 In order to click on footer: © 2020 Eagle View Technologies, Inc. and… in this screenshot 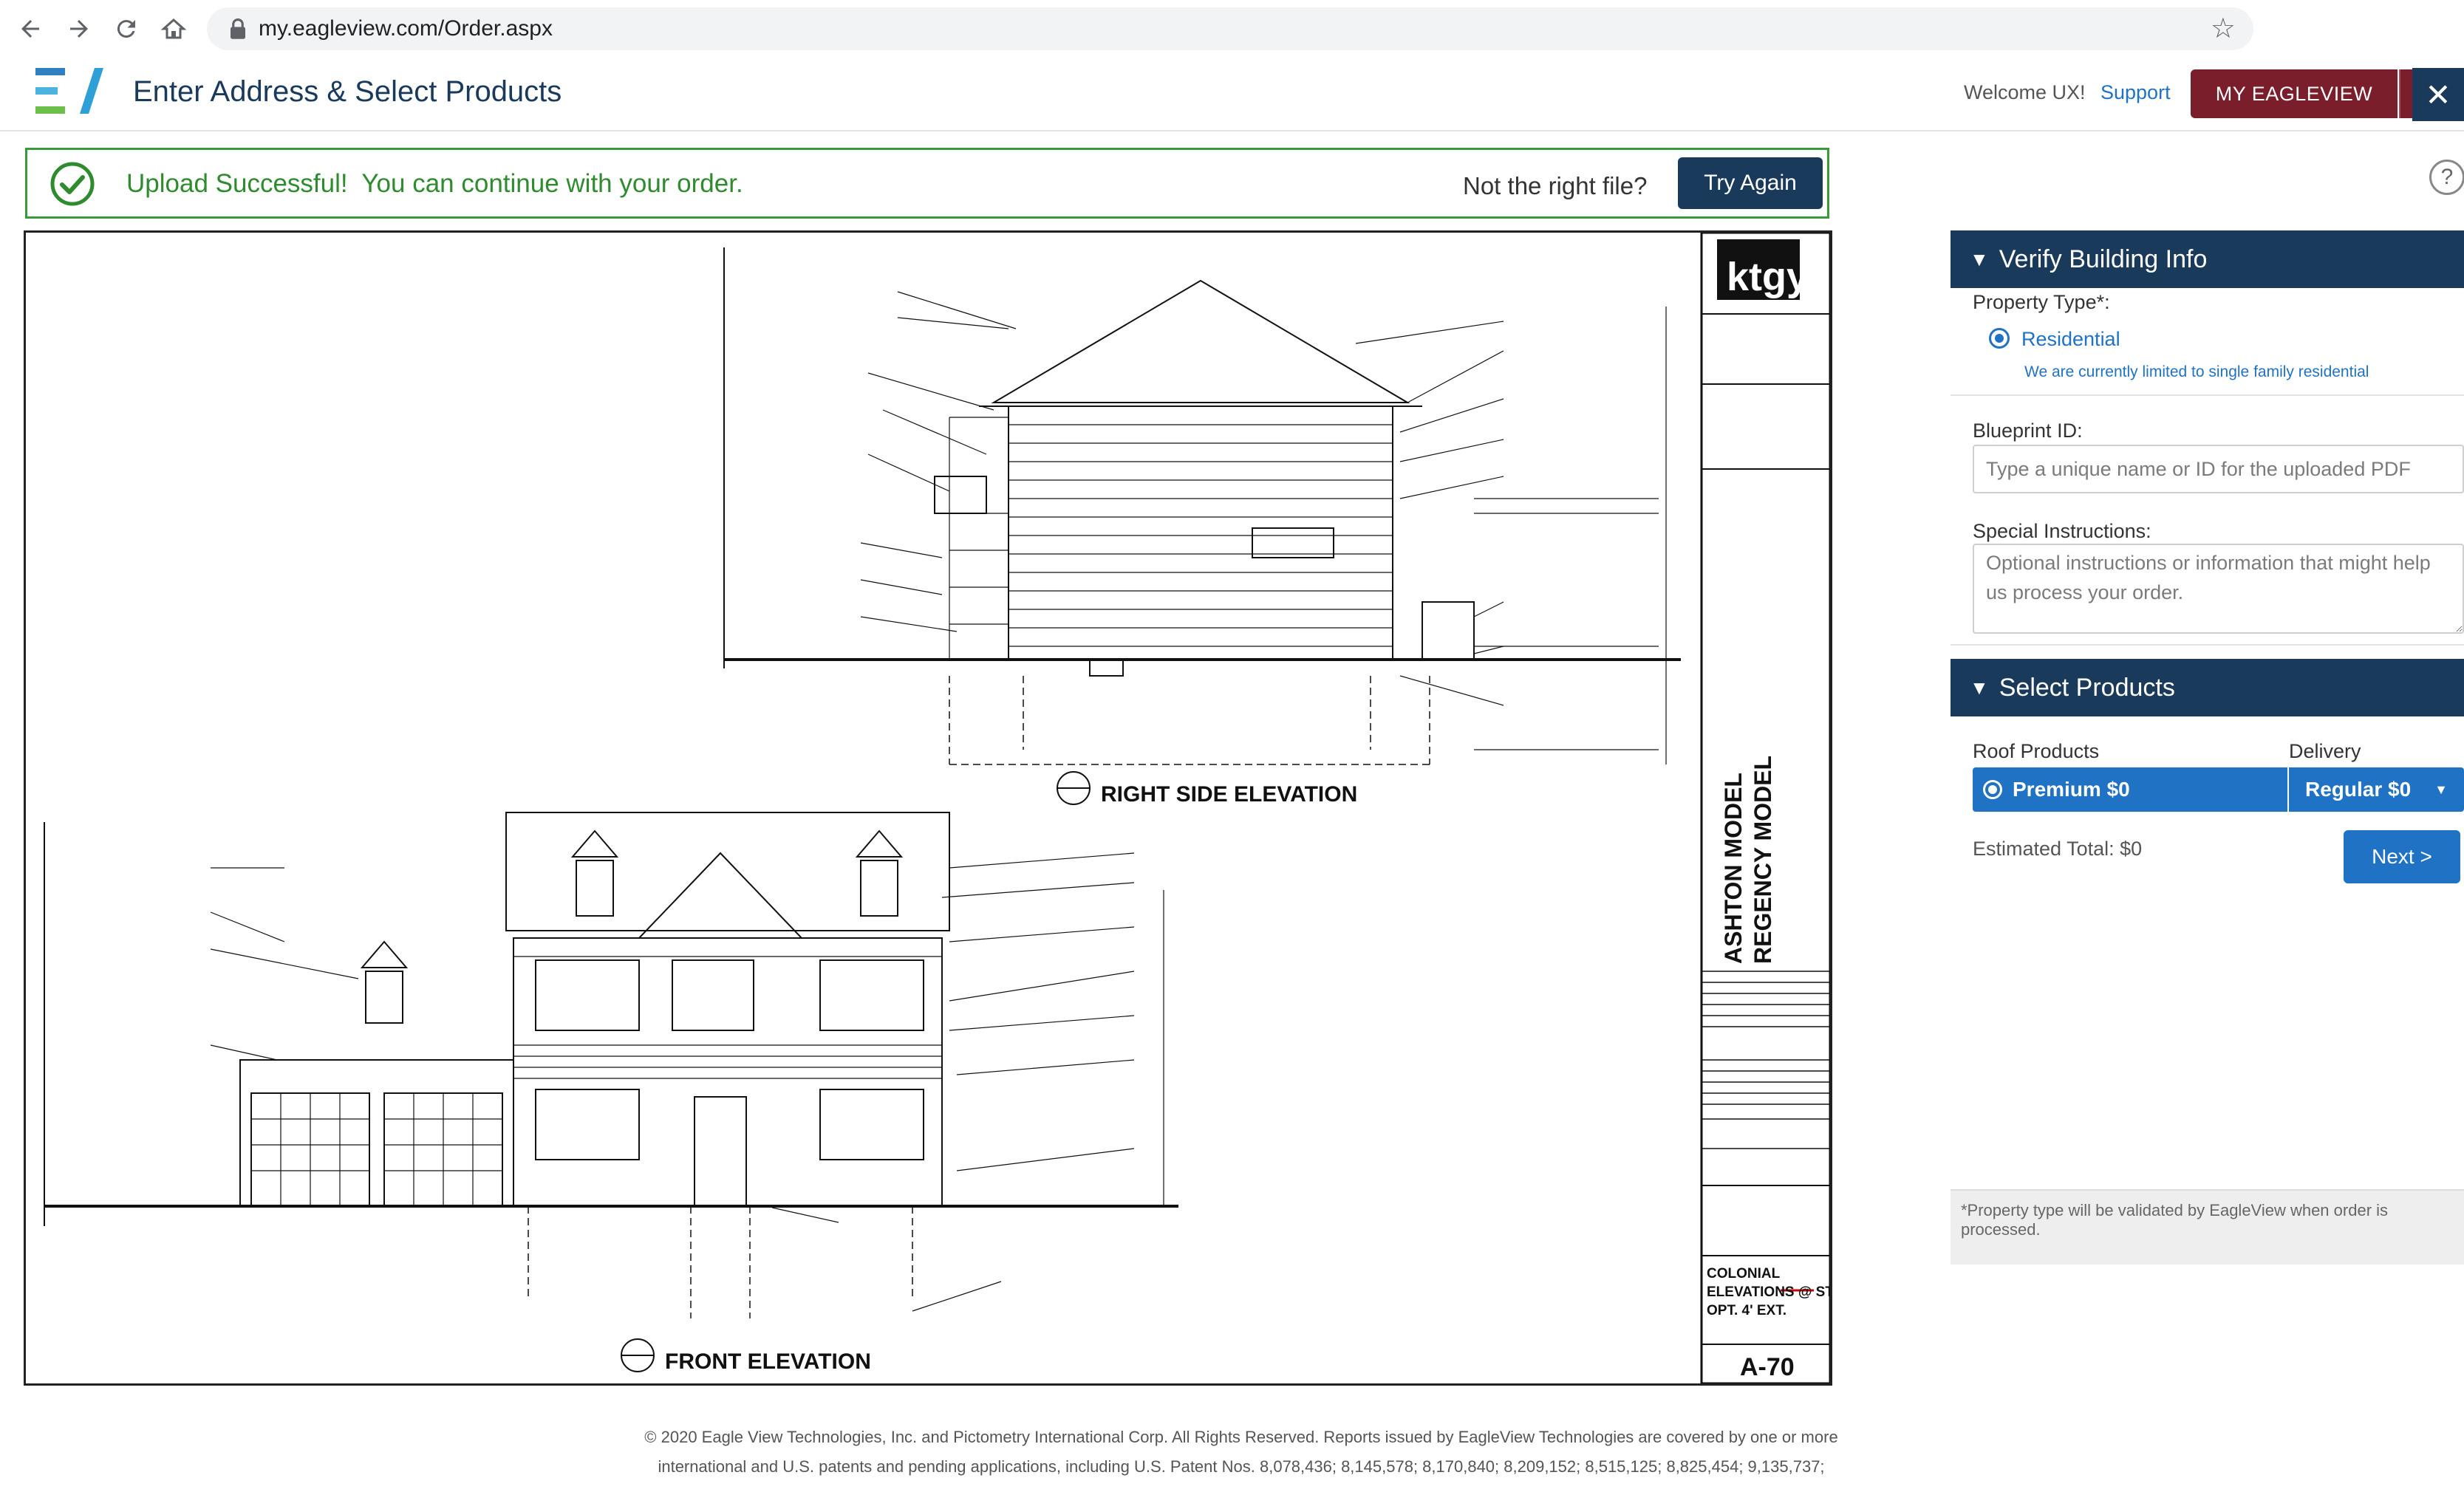, I will do `click(1241, 1452)`.